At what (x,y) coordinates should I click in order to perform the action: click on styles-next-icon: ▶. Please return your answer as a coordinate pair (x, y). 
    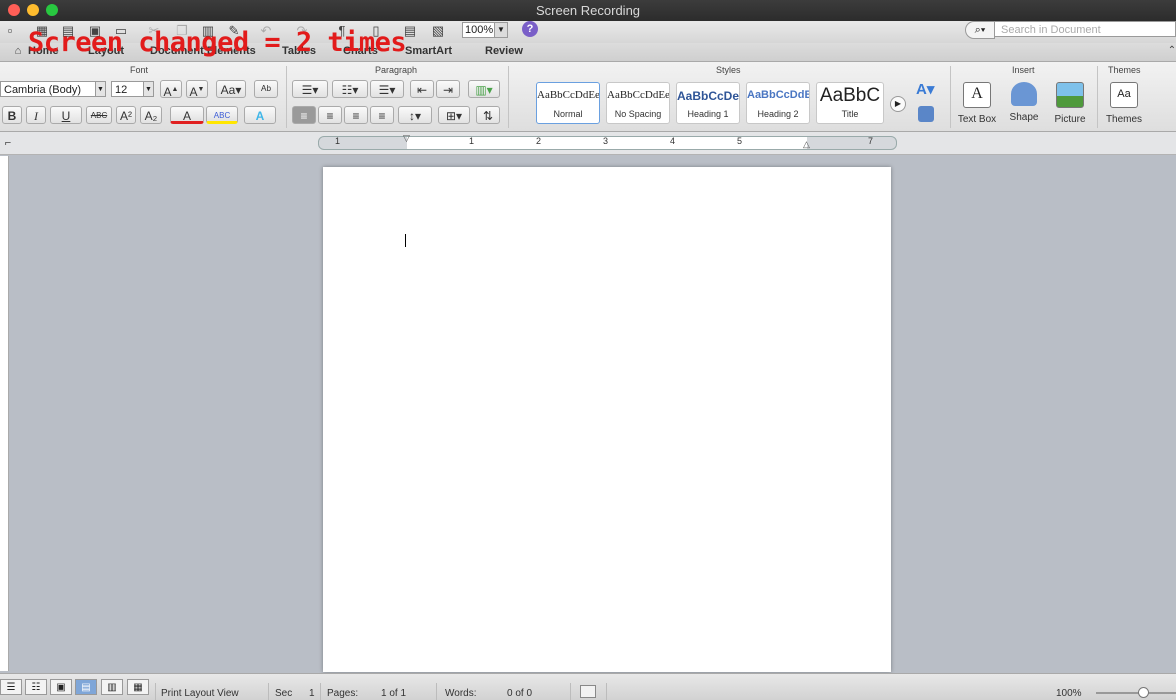
    Looking at the image, I should click on (898, 104).